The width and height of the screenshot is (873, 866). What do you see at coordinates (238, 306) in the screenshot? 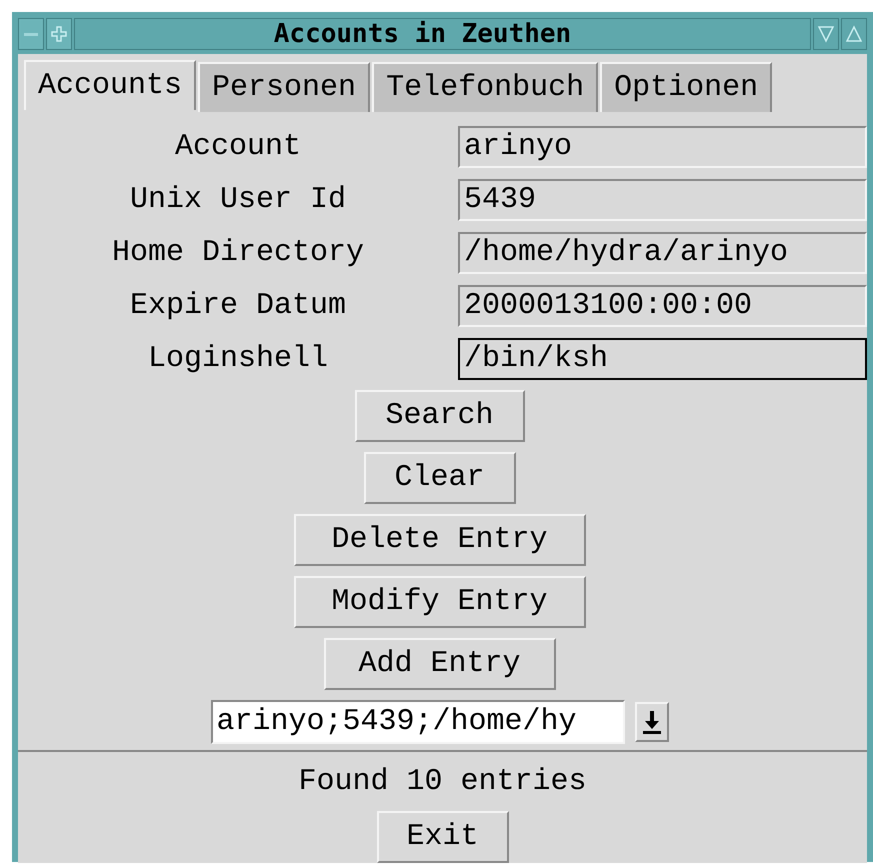
I see `field-label: Expire Datum` at bounding box center [238, 306].